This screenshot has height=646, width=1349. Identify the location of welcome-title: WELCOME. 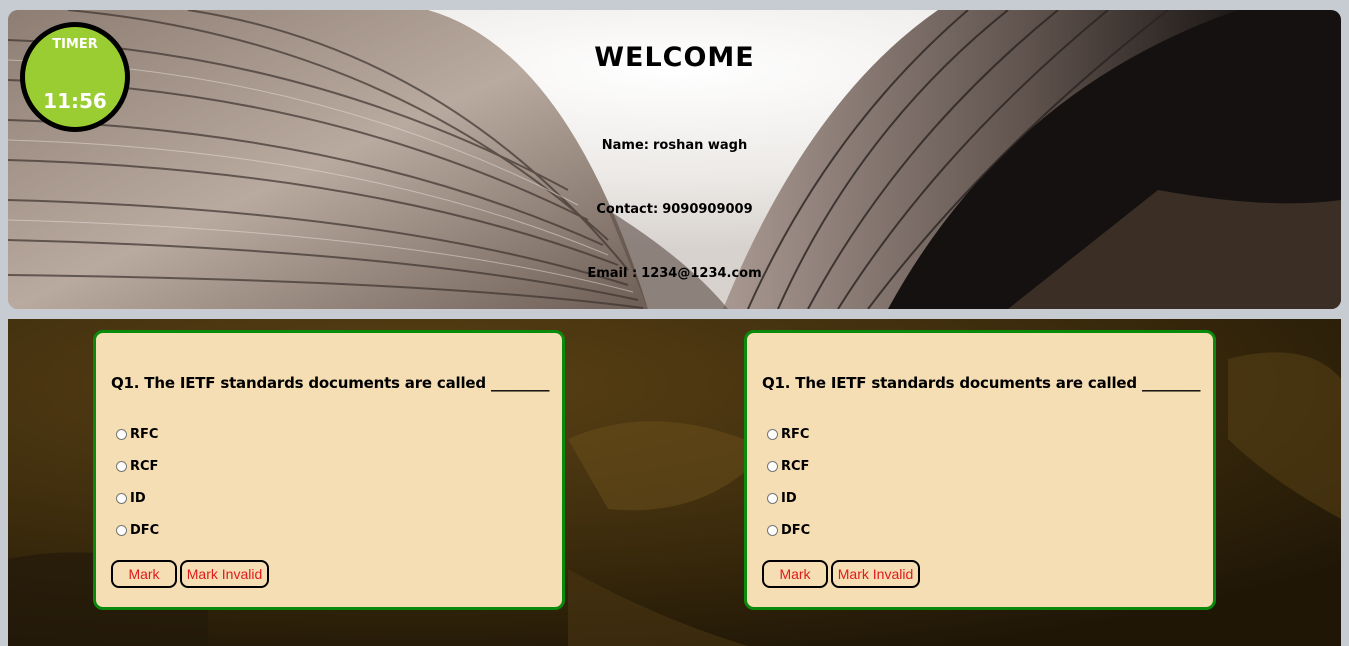
(674, 57).